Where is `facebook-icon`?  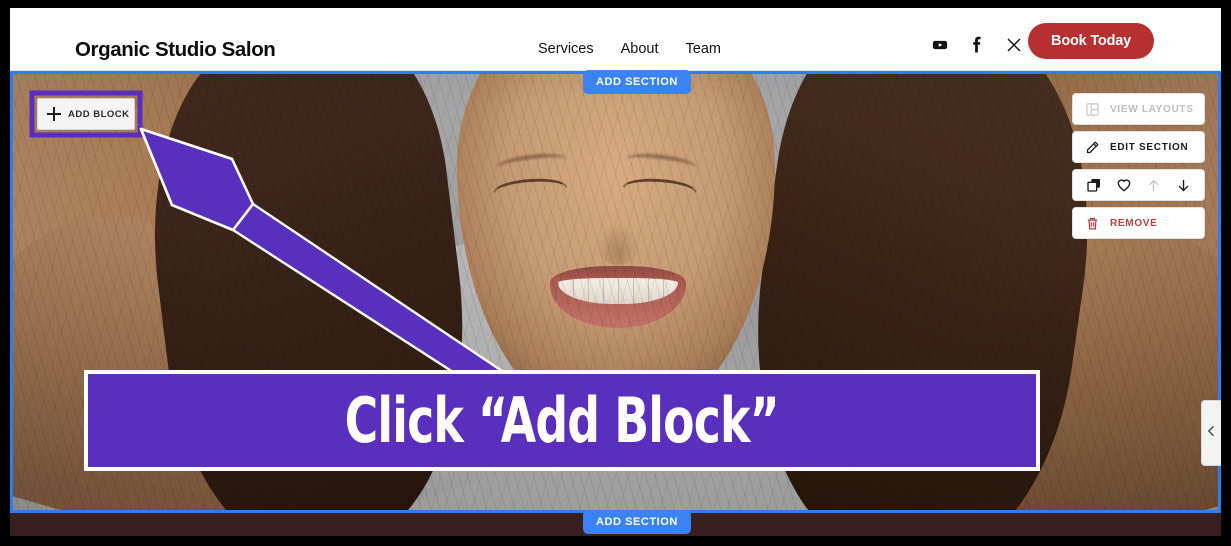 facebook-icon is located at coordinates (976, 44).